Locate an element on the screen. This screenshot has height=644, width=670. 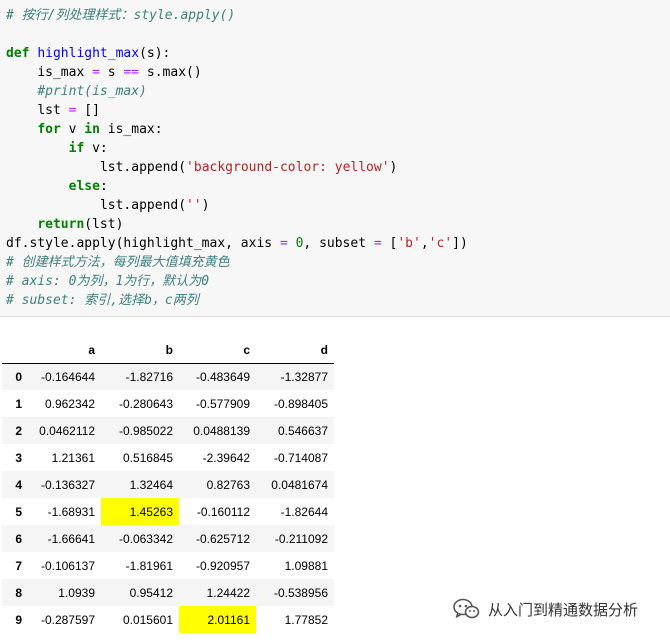
table-cell: -1.82716 is located at coordinates (149, 376).